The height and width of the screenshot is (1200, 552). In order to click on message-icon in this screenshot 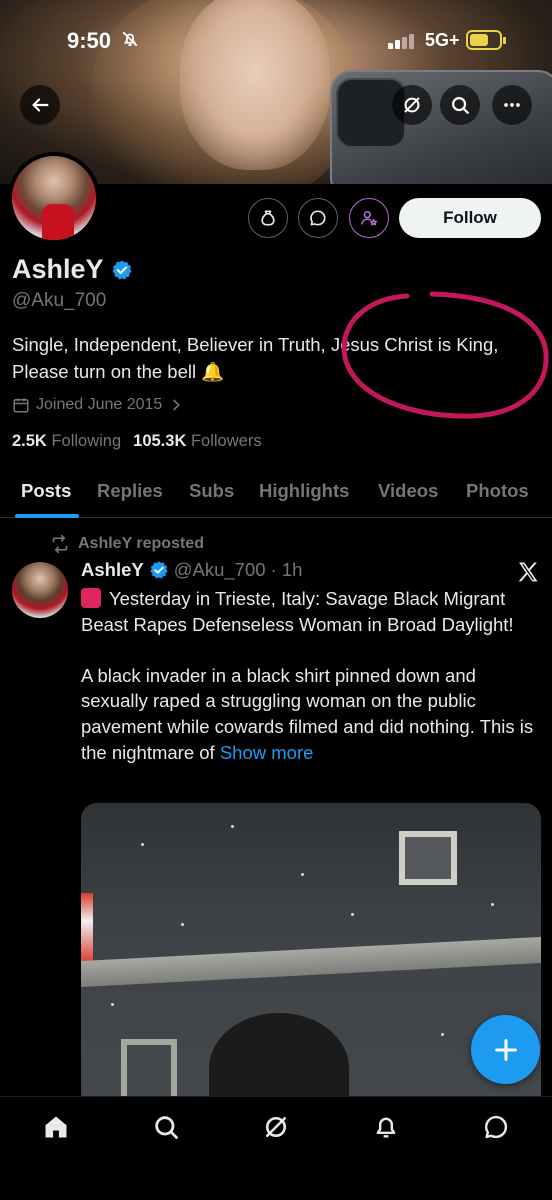, I will do `click(318, 218)`.